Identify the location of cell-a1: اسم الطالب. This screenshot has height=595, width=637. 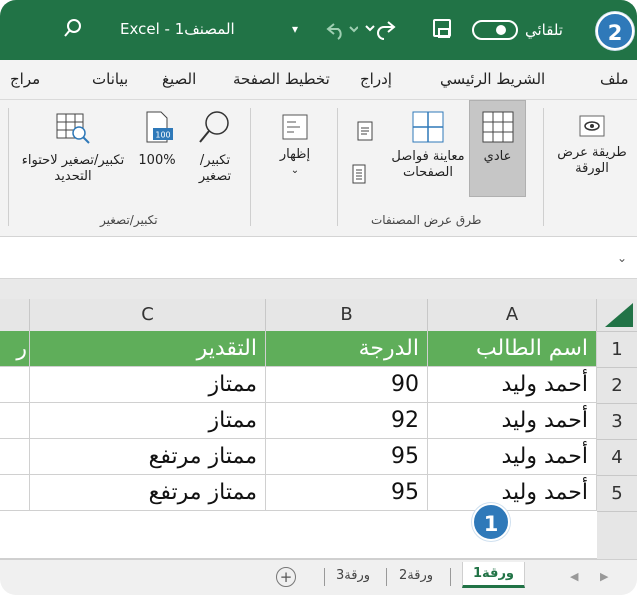
(512, 349).